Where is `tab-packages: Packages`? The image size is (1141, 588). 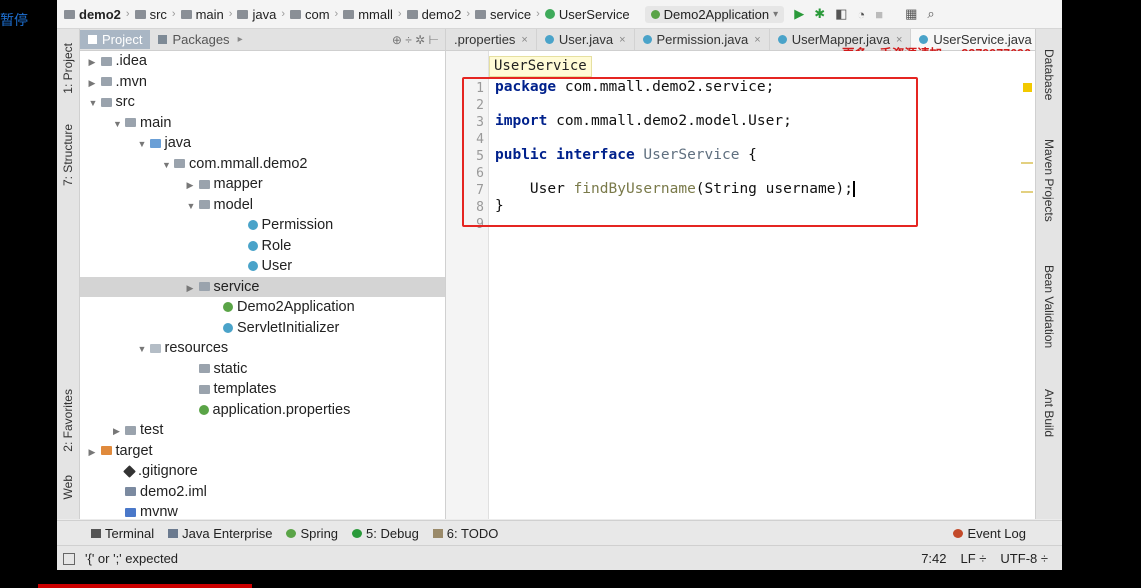
tab-packages: Packages is located at coordinates (193, 39).